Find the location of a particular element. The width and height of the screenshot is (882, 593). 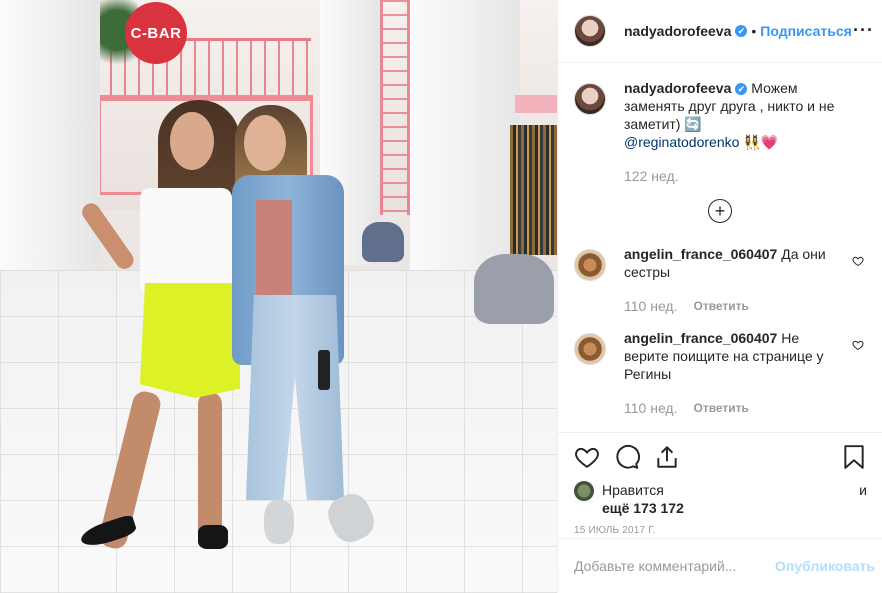

caption-age: 122 нед. is located at coordinates (651, 176).